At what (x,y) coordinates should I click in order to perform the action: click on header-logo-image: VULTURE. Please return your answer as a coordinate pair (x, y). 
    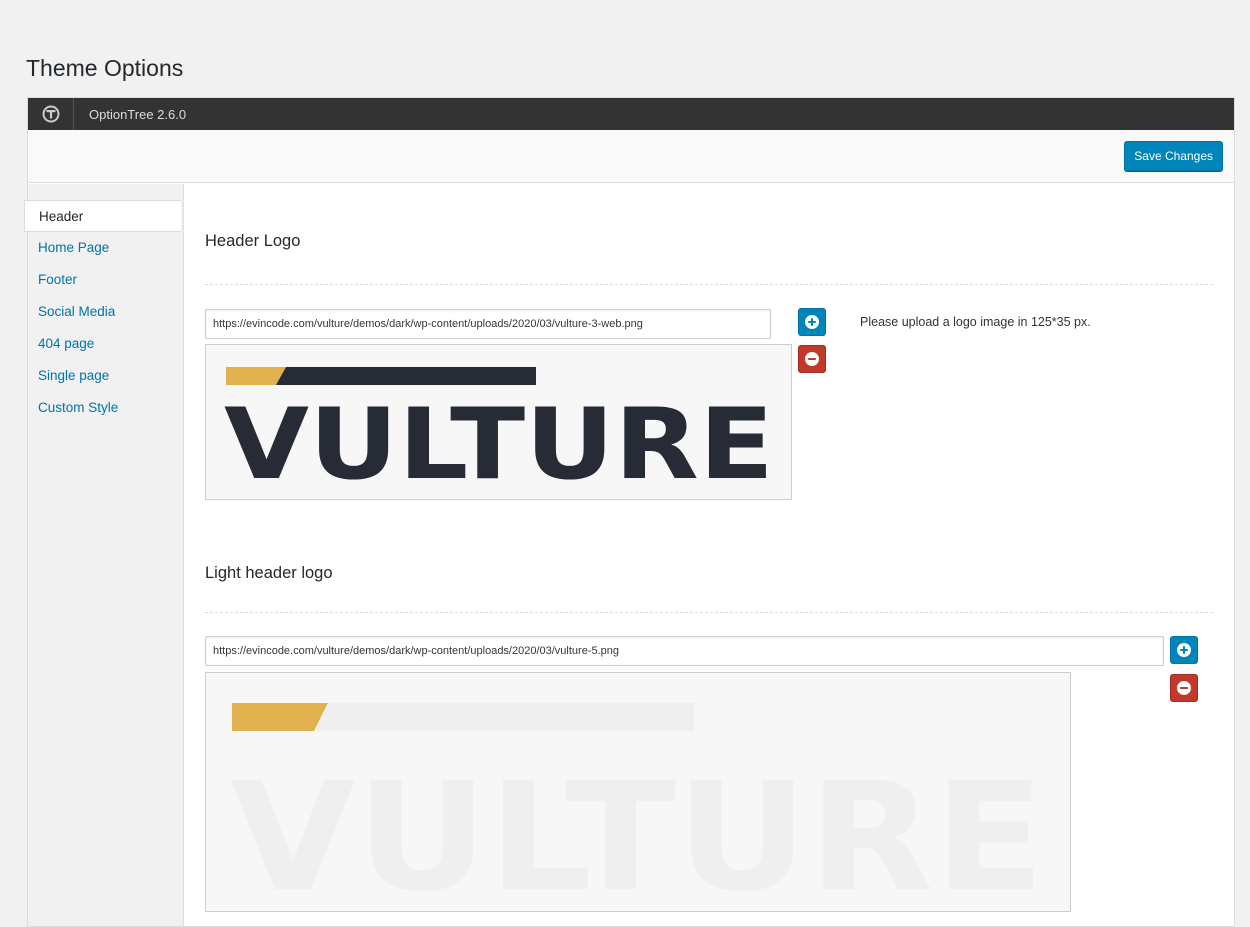
    Looking at the image, I should click on (499, 433).